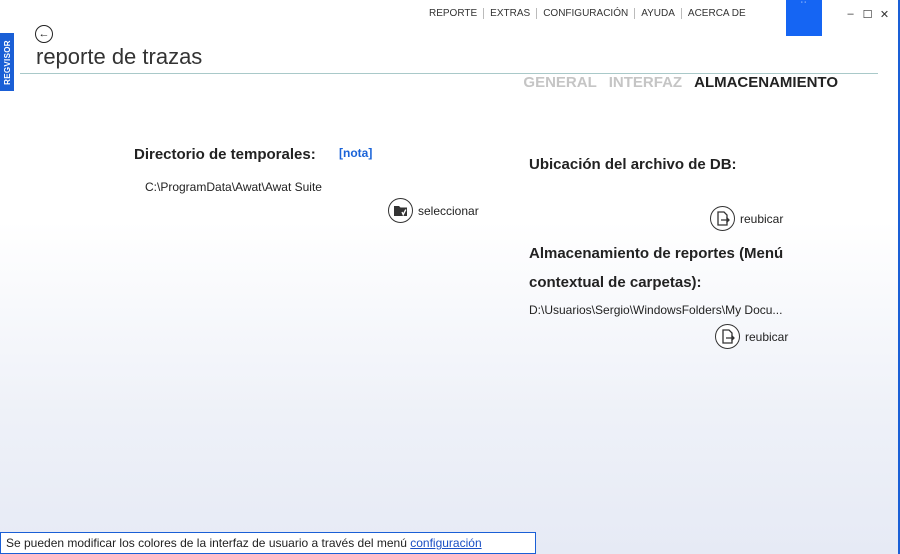 The image size is (900, 554). I want to click on configuration-link: configuración, so click(445, 543).